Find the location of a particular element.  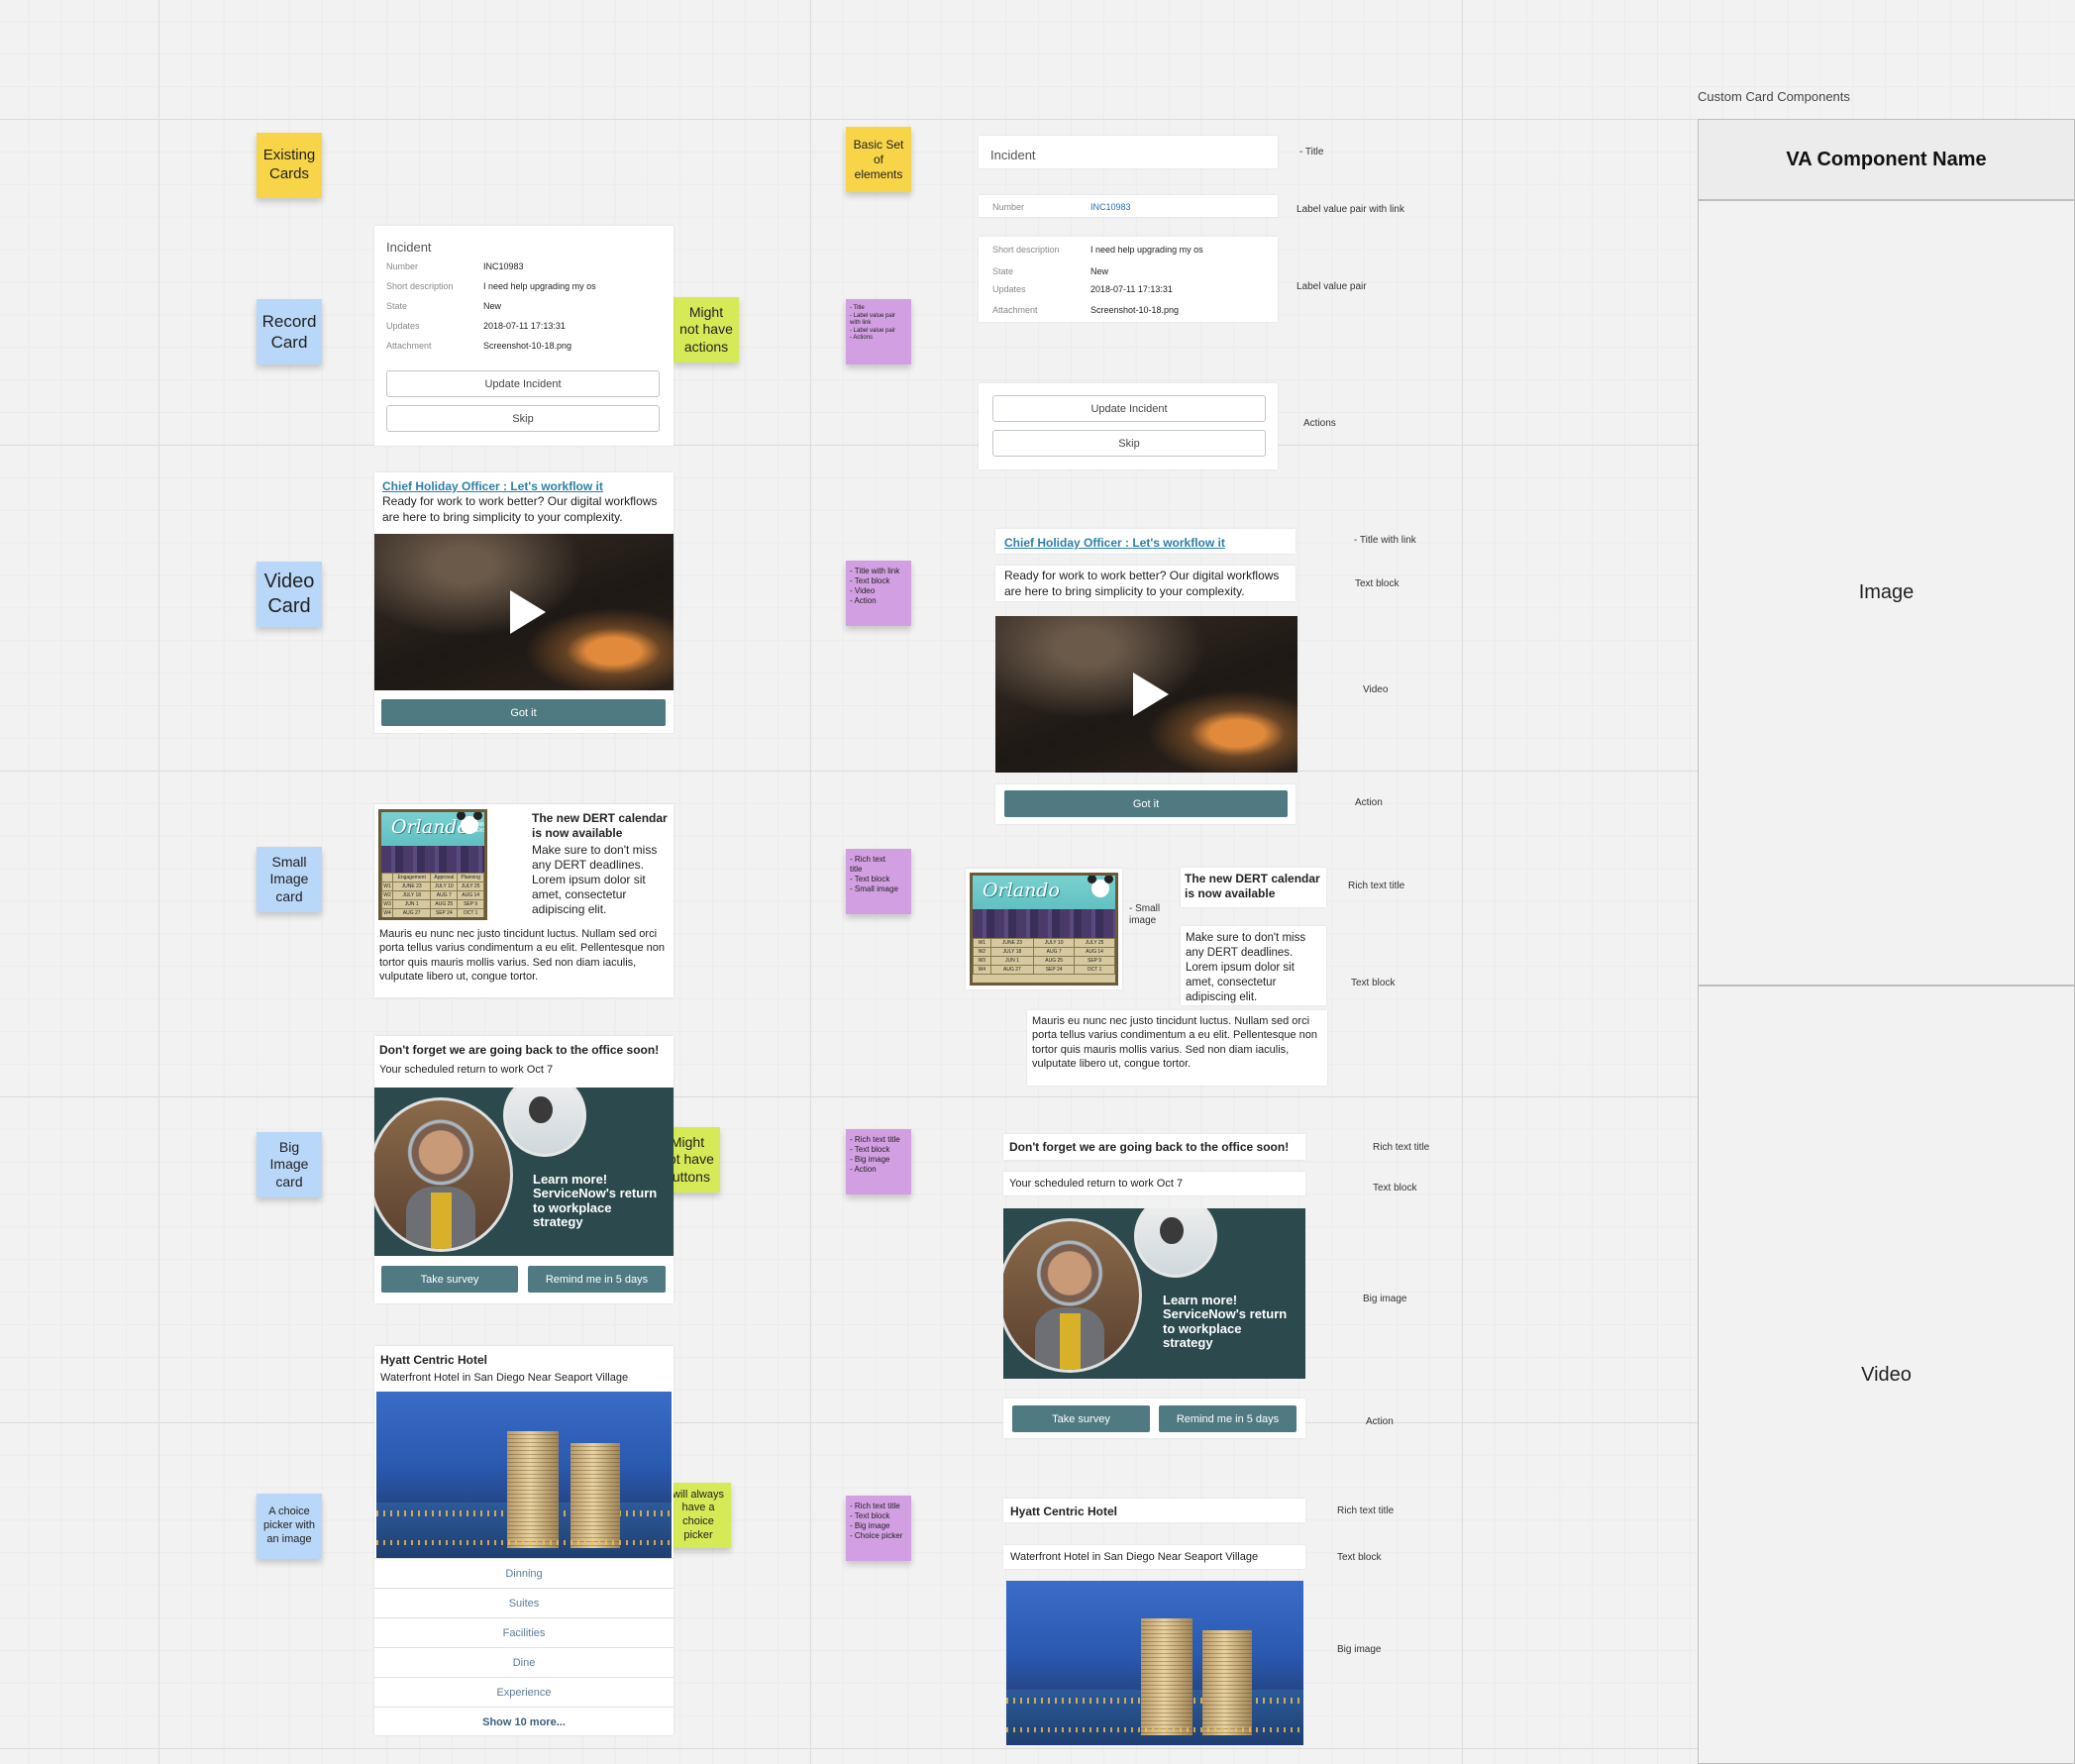

decomp-remind-me-button: Remind me in 5 days is located at coordinates (1228, 1418).